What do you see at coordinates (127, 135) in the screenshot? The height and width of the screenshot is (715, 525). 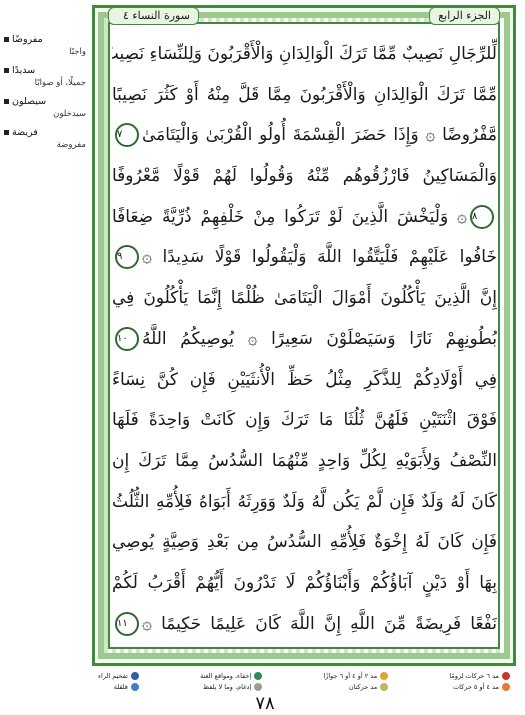 I see `ayah-number-marker: ٧` at bounding box center [127, 135].